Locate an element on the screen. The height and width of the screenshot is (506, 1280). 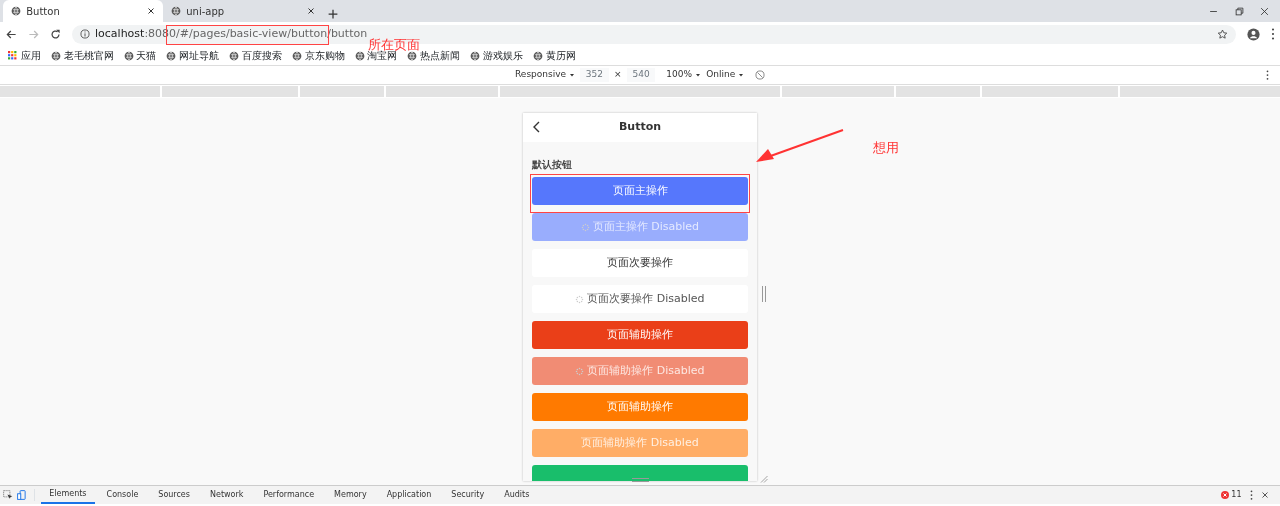
error-icon is located at coordinates (1224, 495).